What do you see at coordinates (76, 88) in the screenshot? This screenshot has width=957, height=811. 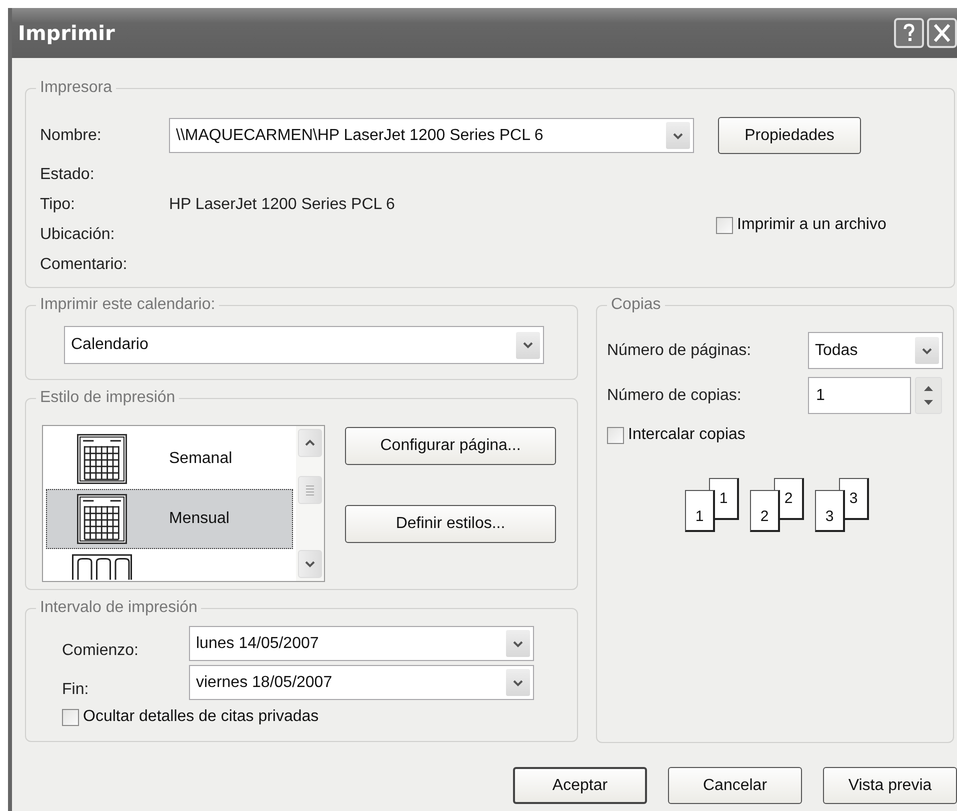 I see `group-title: Impresora` at bounding box center [76, 88].